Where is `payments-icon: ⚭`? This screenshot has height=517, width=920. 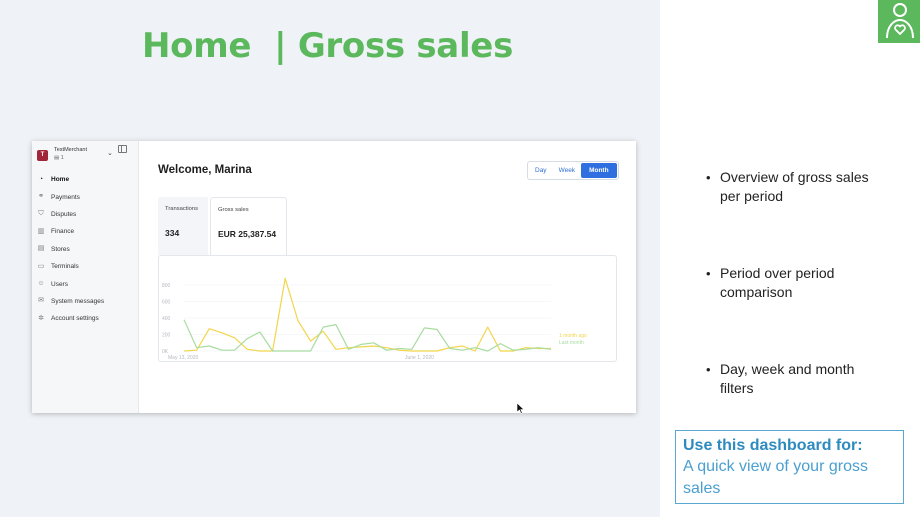 payments-icon: ⚭ is located at coordinates (41, 197).